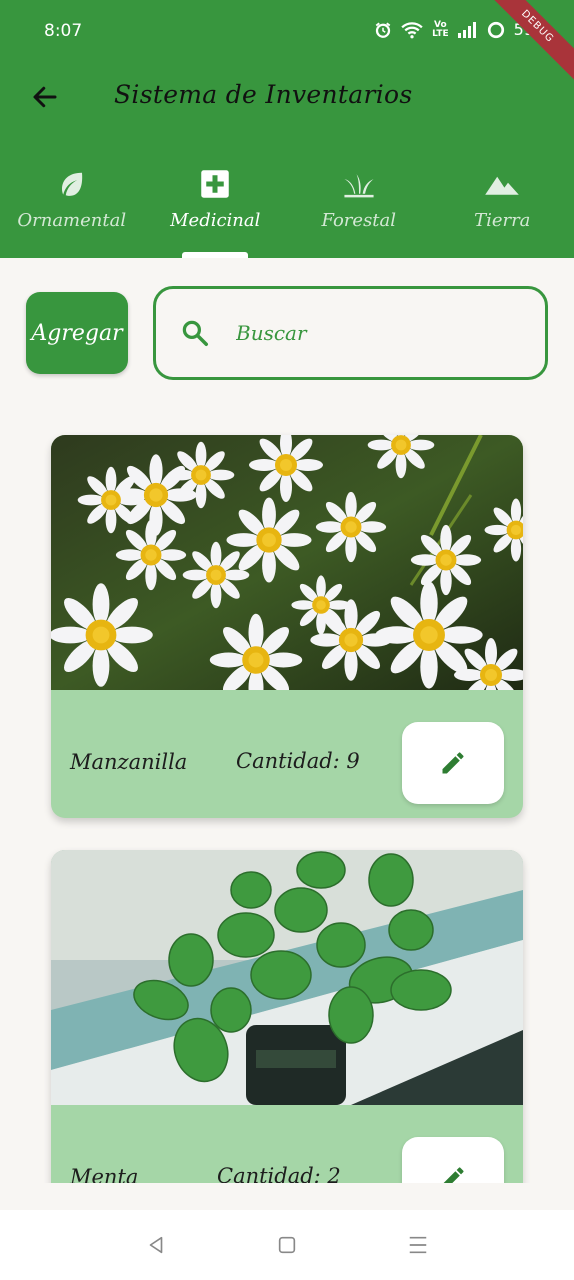 The image size is (574, 1280). Describe the element at coordinates (215, 184) in the screenshot. I see `medical-cross-icon` at that location.